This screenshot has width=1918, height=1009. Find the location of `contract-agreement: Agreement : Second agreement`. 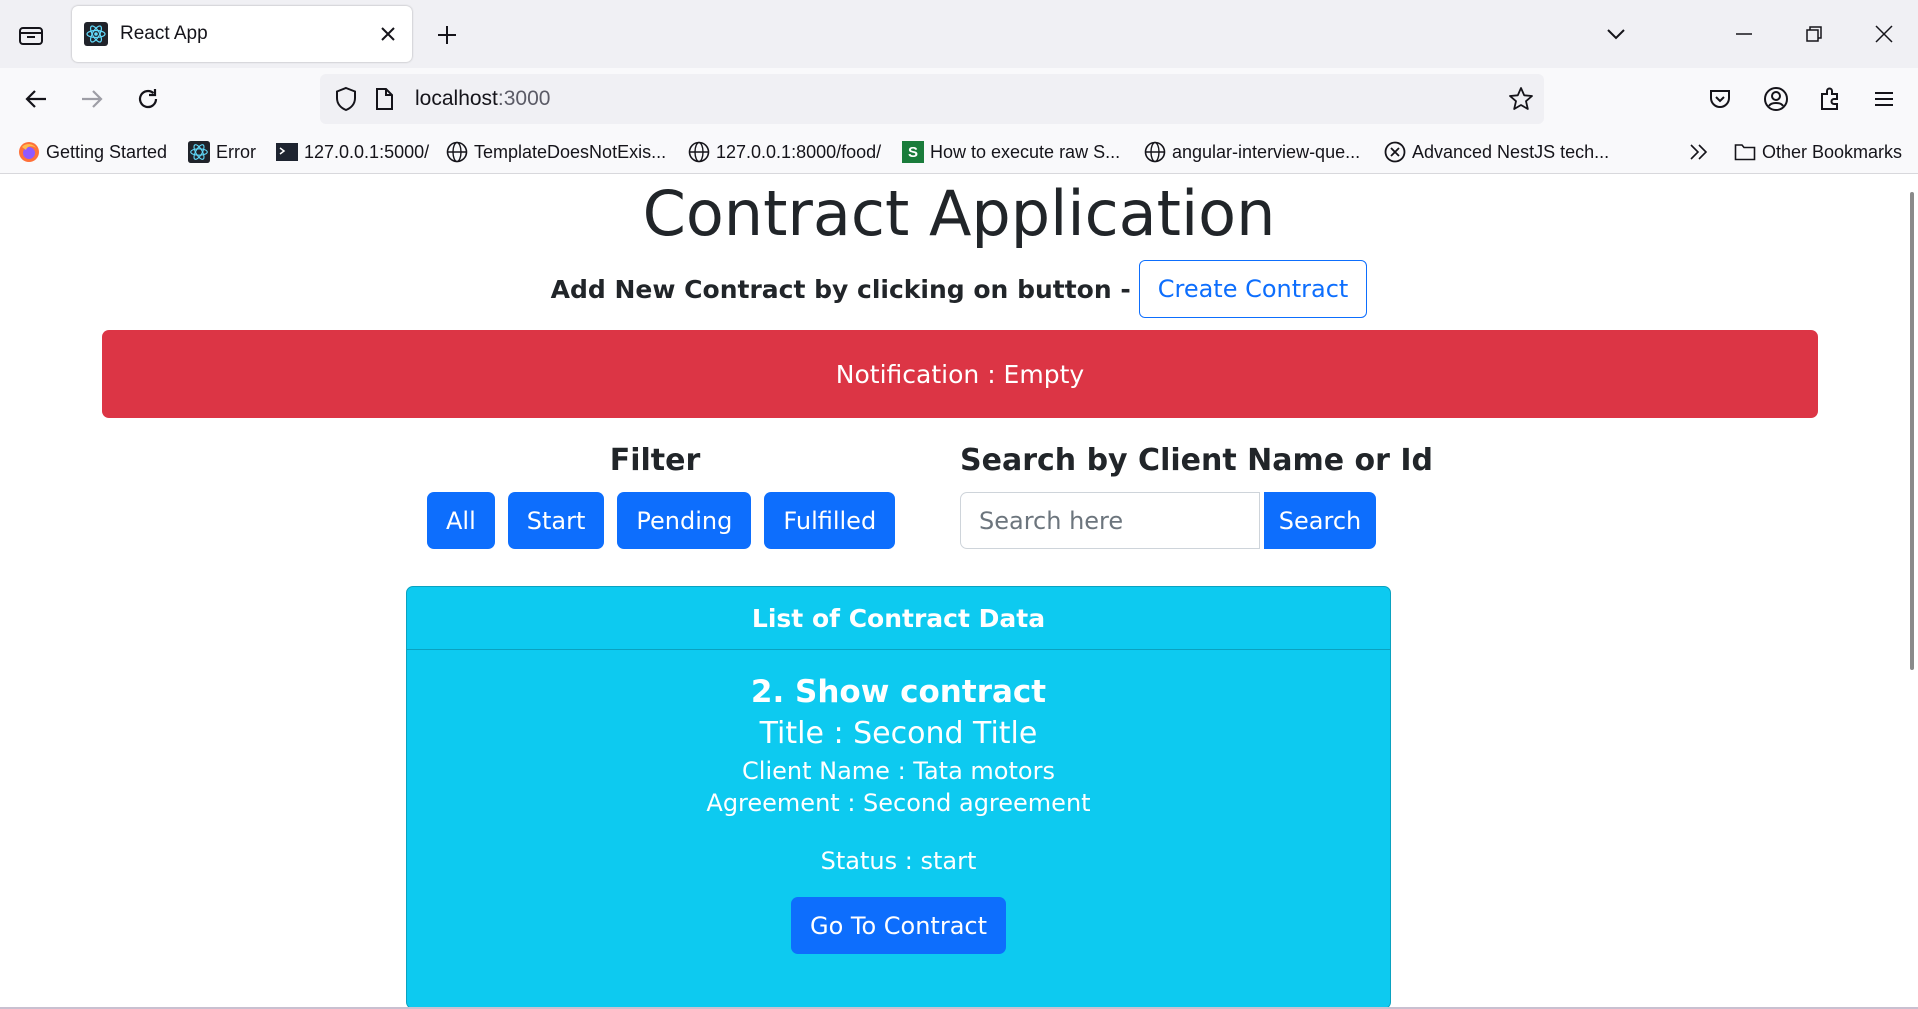

contract-agreement: Agreement : Second agreement is located at coordinates (898, 803).